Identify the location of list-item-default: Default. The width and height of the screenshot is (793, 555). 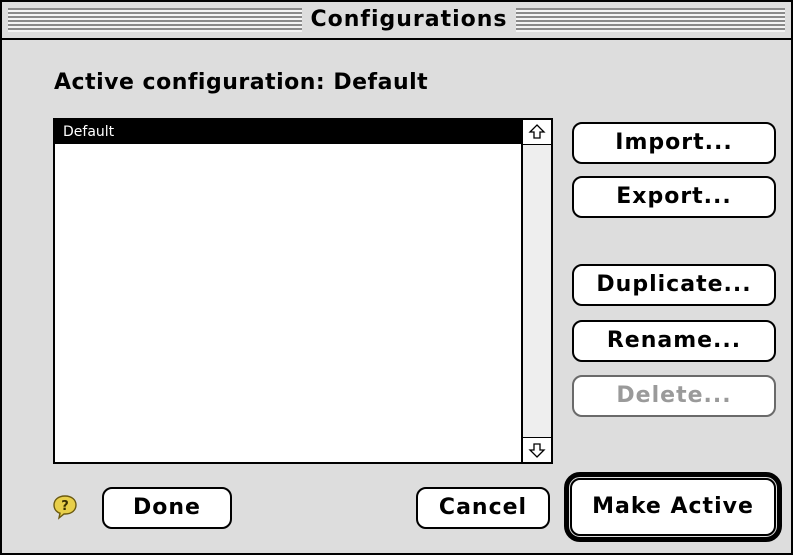
(288, 132).